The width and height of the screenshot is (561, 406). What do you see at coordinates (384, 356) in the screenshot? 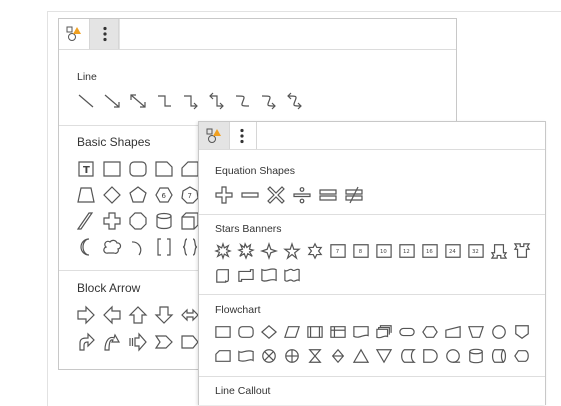
I see `flowchart-merge-icon` at bounding box center [384, 356].